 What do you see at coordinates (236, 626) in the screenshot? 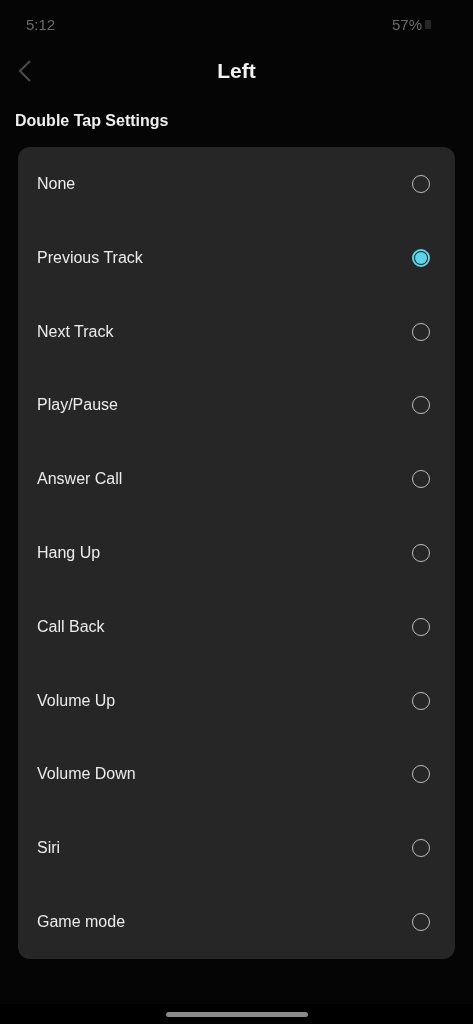
I see `option-row: Call Back` at bounding box center [236, 626].